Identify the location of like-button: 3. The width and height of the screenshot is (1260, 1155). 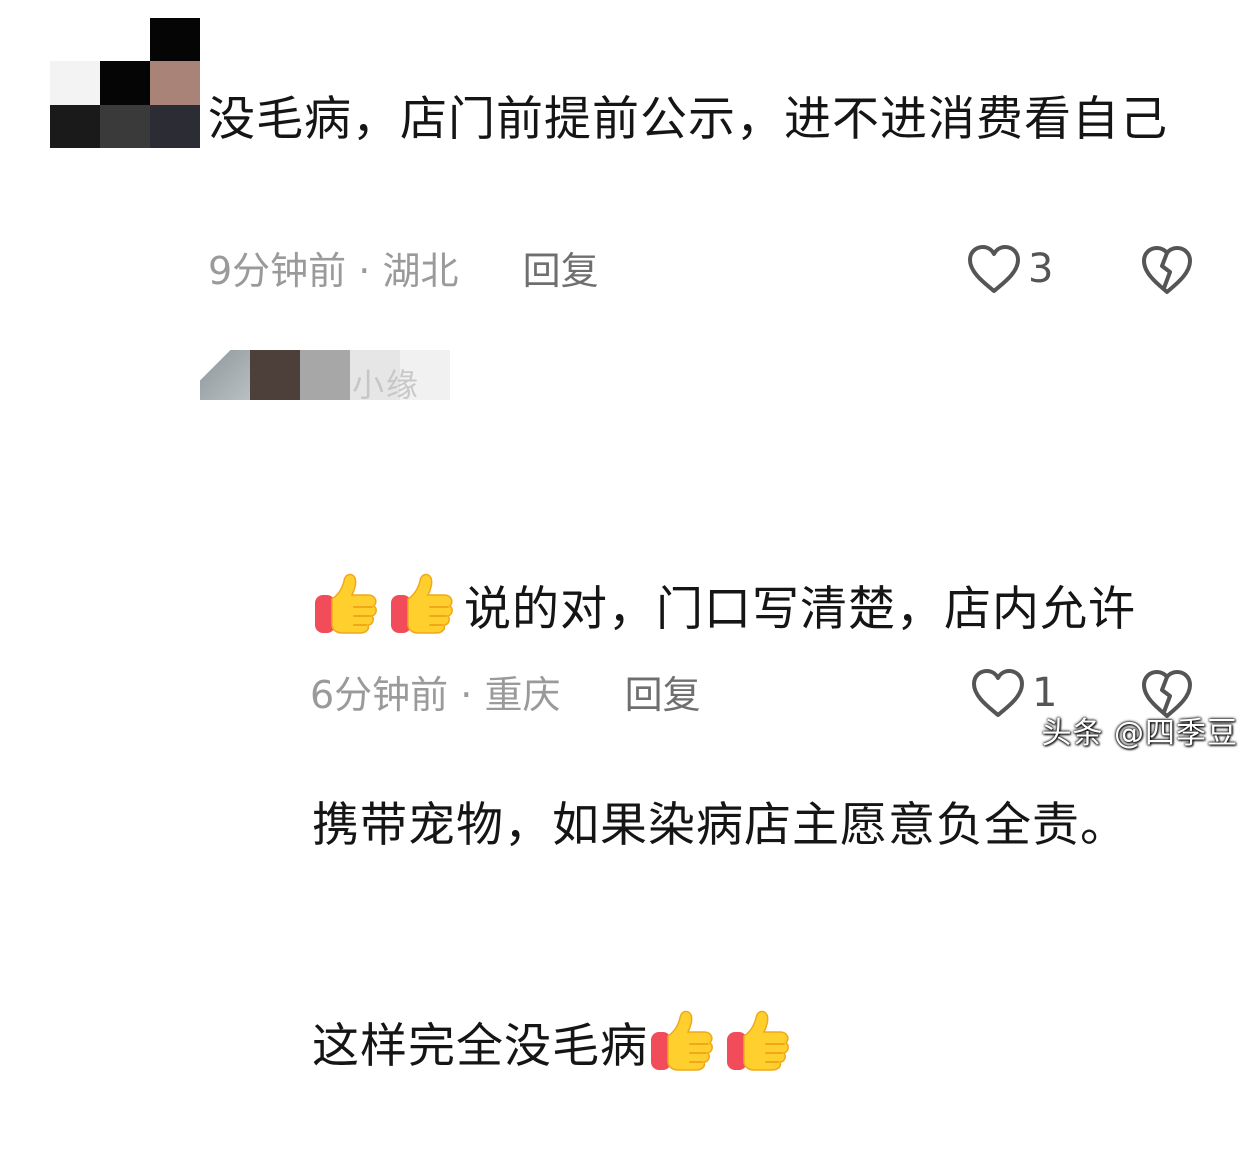
(1009, 269).